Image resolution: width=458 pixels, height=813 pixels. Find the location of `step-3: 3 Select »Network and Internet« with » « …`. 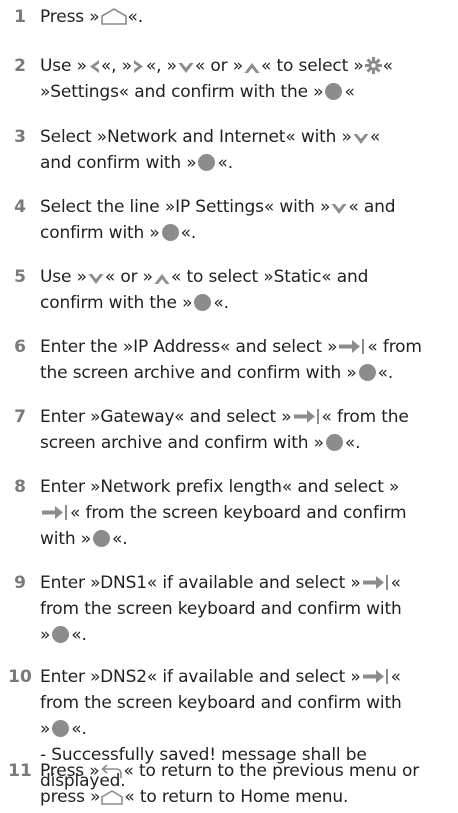

step-3: 3 Select »Network and Internet« with » « … is located at coordinates (229, 150).